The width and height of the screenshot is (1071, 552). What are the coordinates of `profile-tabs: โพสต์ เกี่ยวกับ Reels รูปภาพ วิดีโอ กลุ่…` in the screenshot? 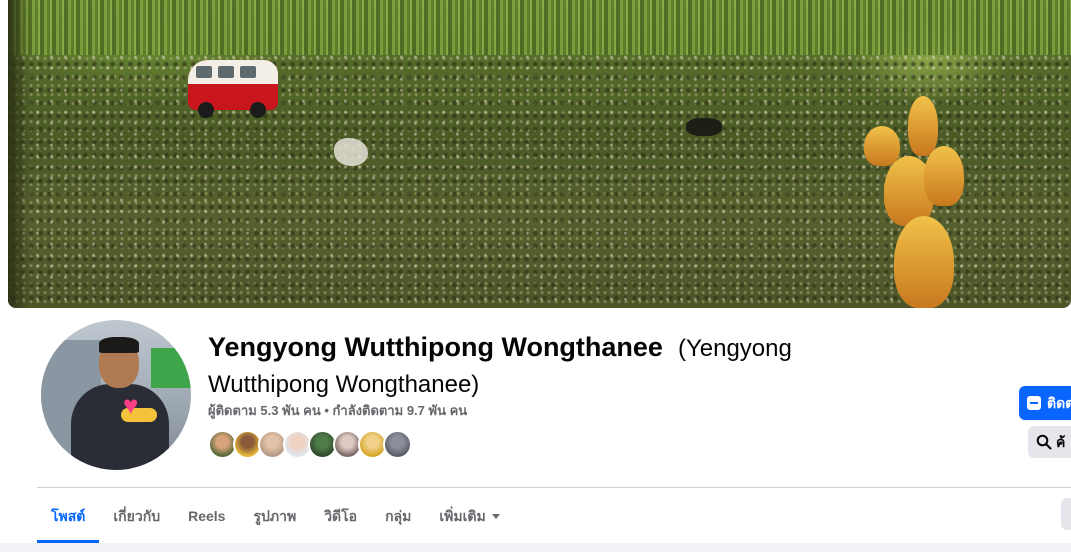 It's located at (275, 516).